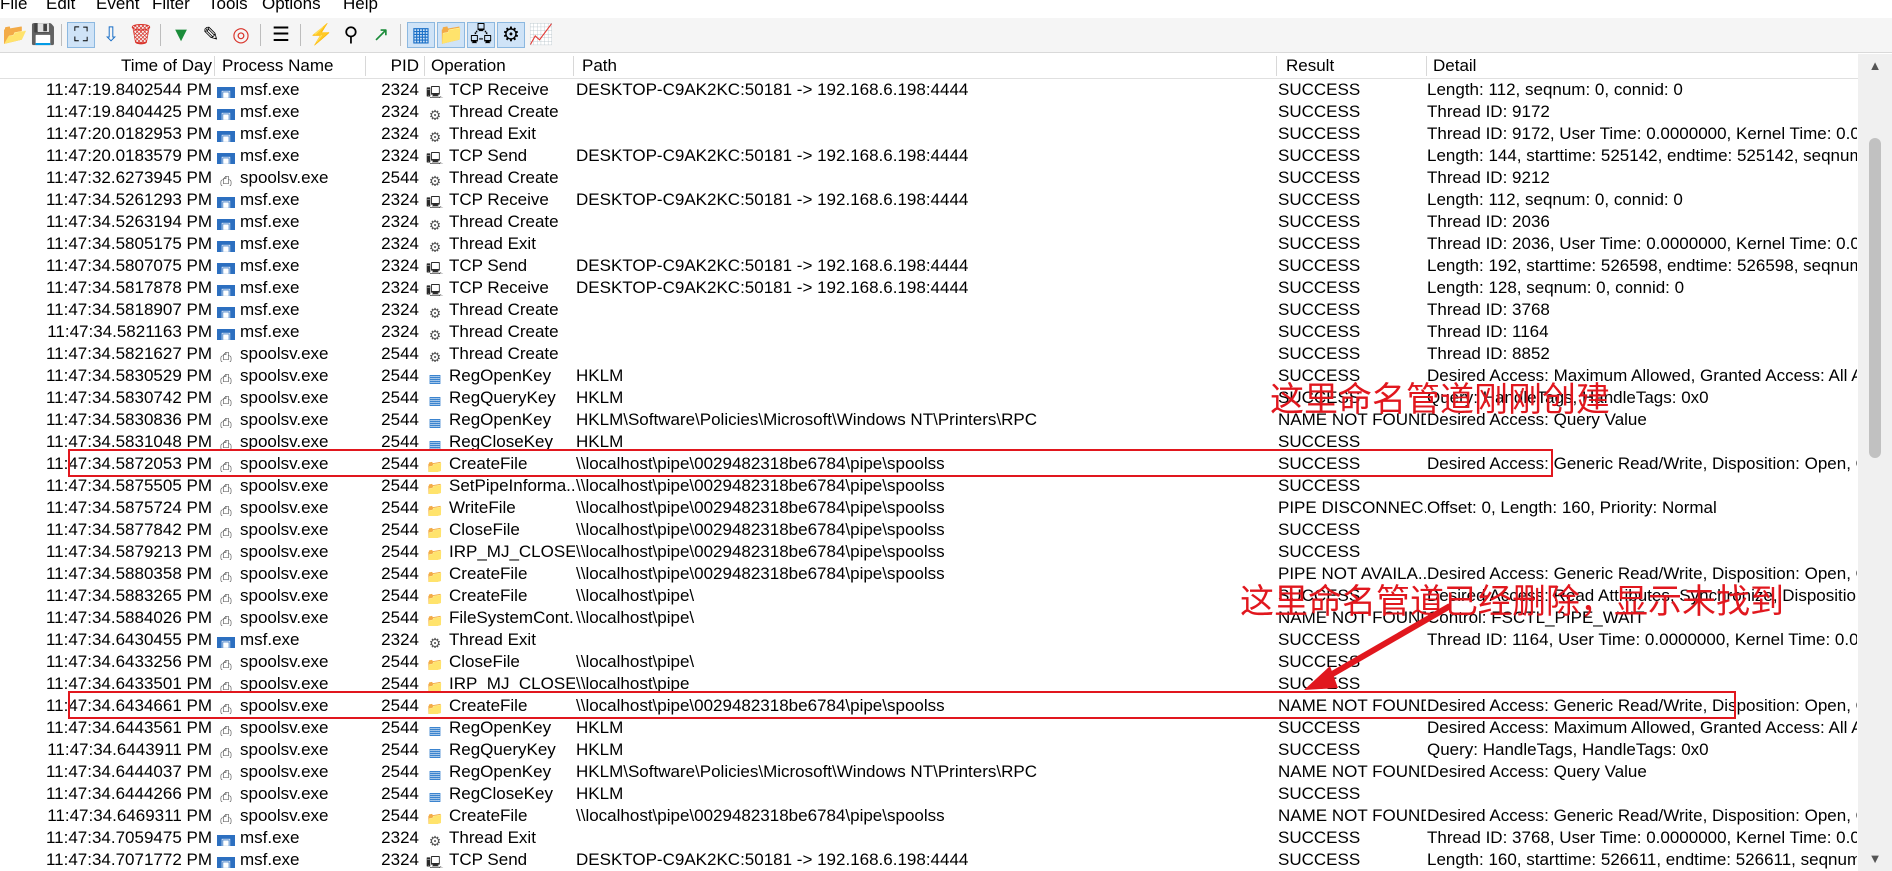  I want to click on file-activity-icon: 📁, so click(451, 35).